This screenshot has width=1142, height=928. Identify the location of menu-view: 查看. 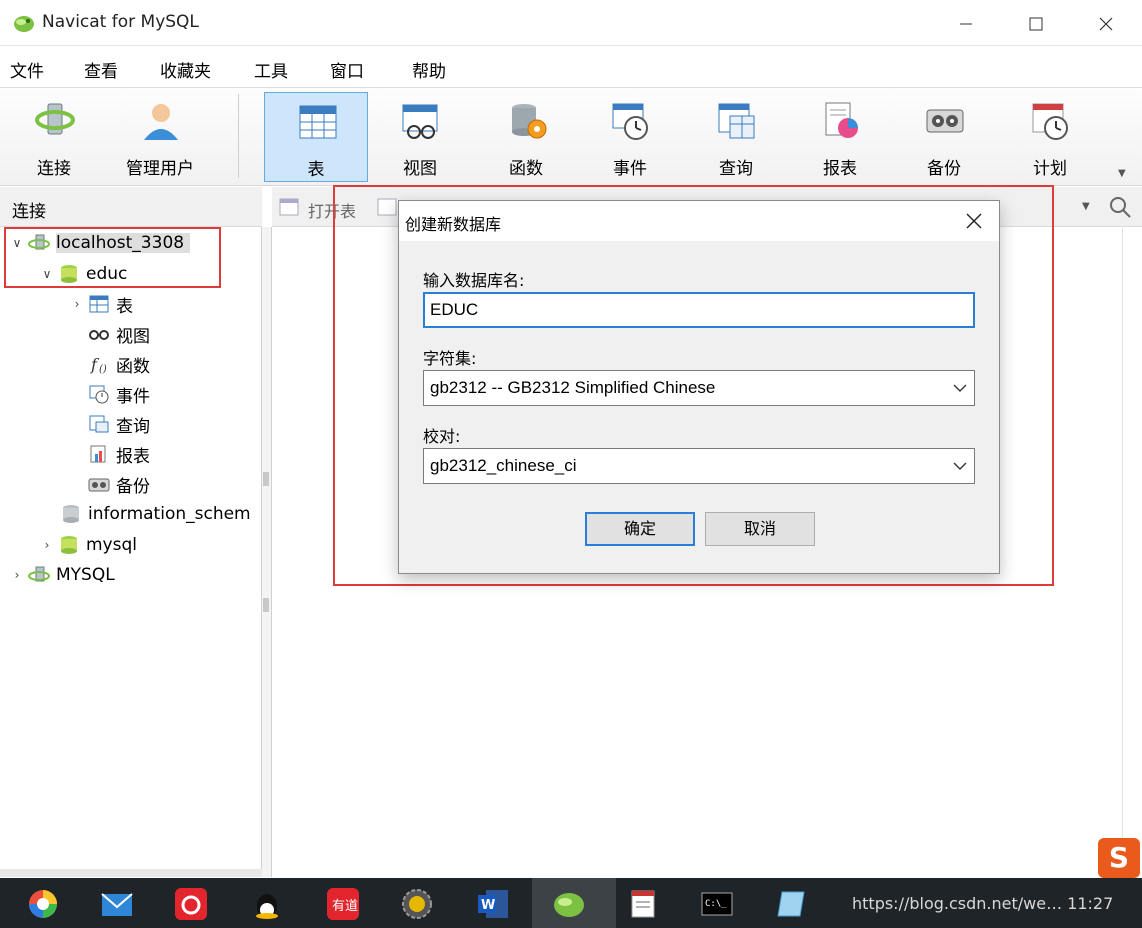
(101, 69).